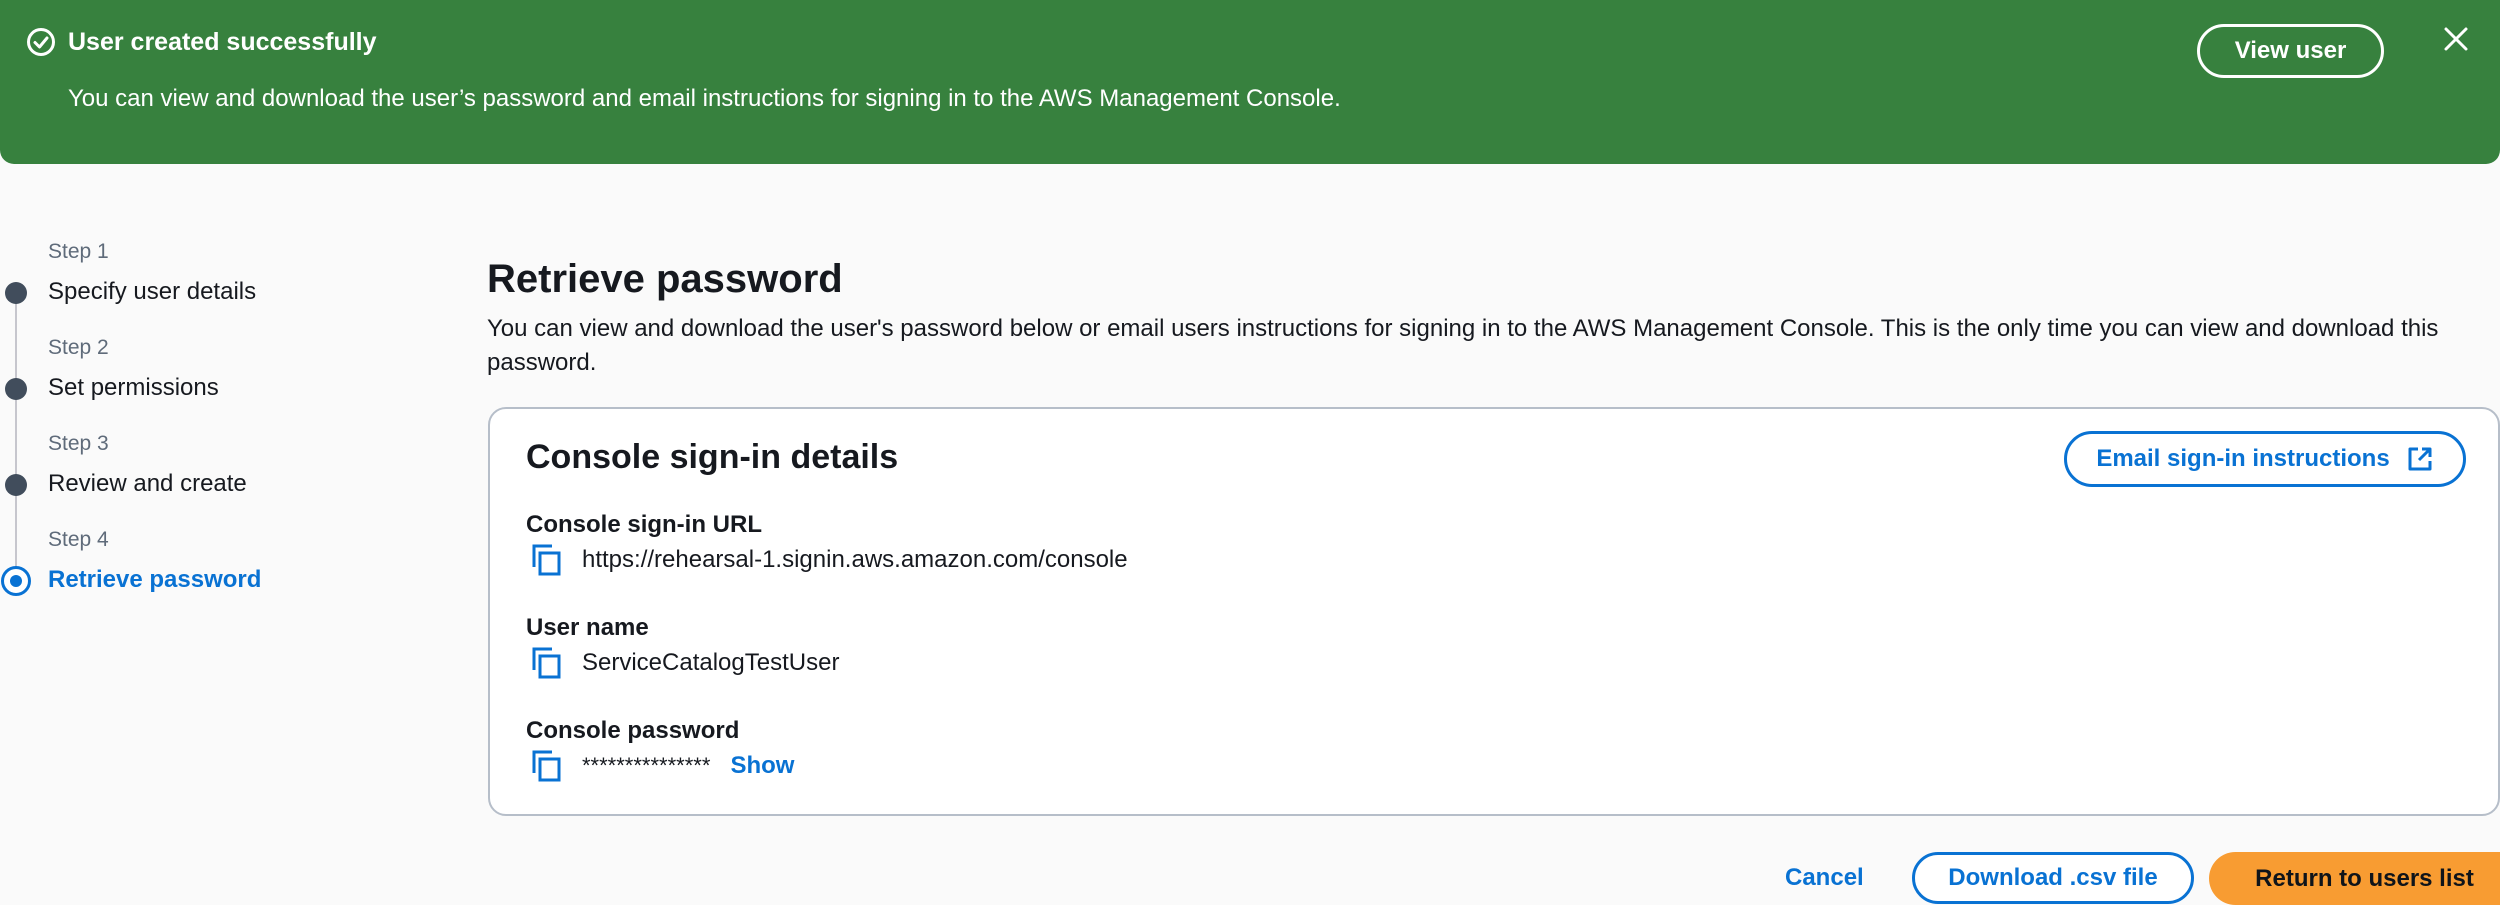  Describe the element at coordinates (2354, 878) in the screenshot. I see `return-to-users-list-button: Return to users list` at that location.